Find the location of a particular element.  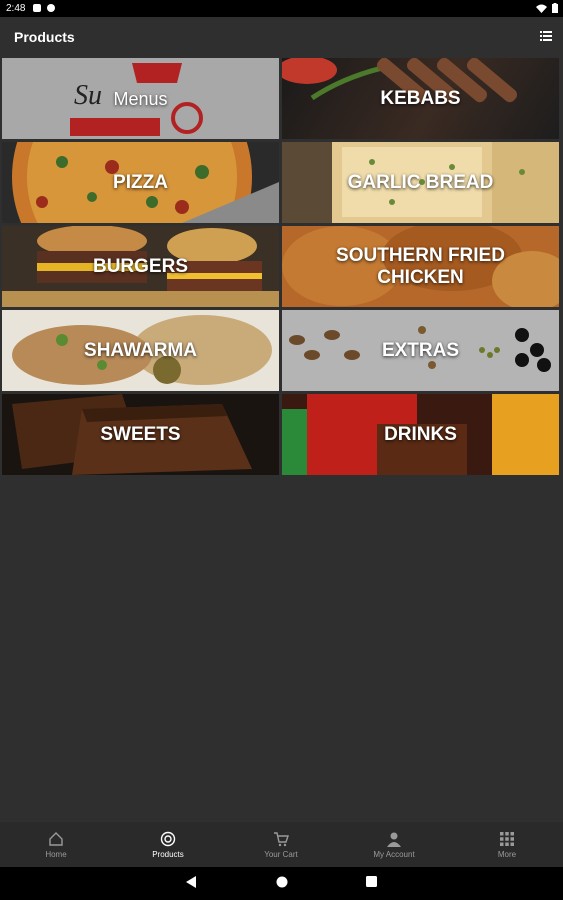

wifi-icon is located at coordinates (541, 8).